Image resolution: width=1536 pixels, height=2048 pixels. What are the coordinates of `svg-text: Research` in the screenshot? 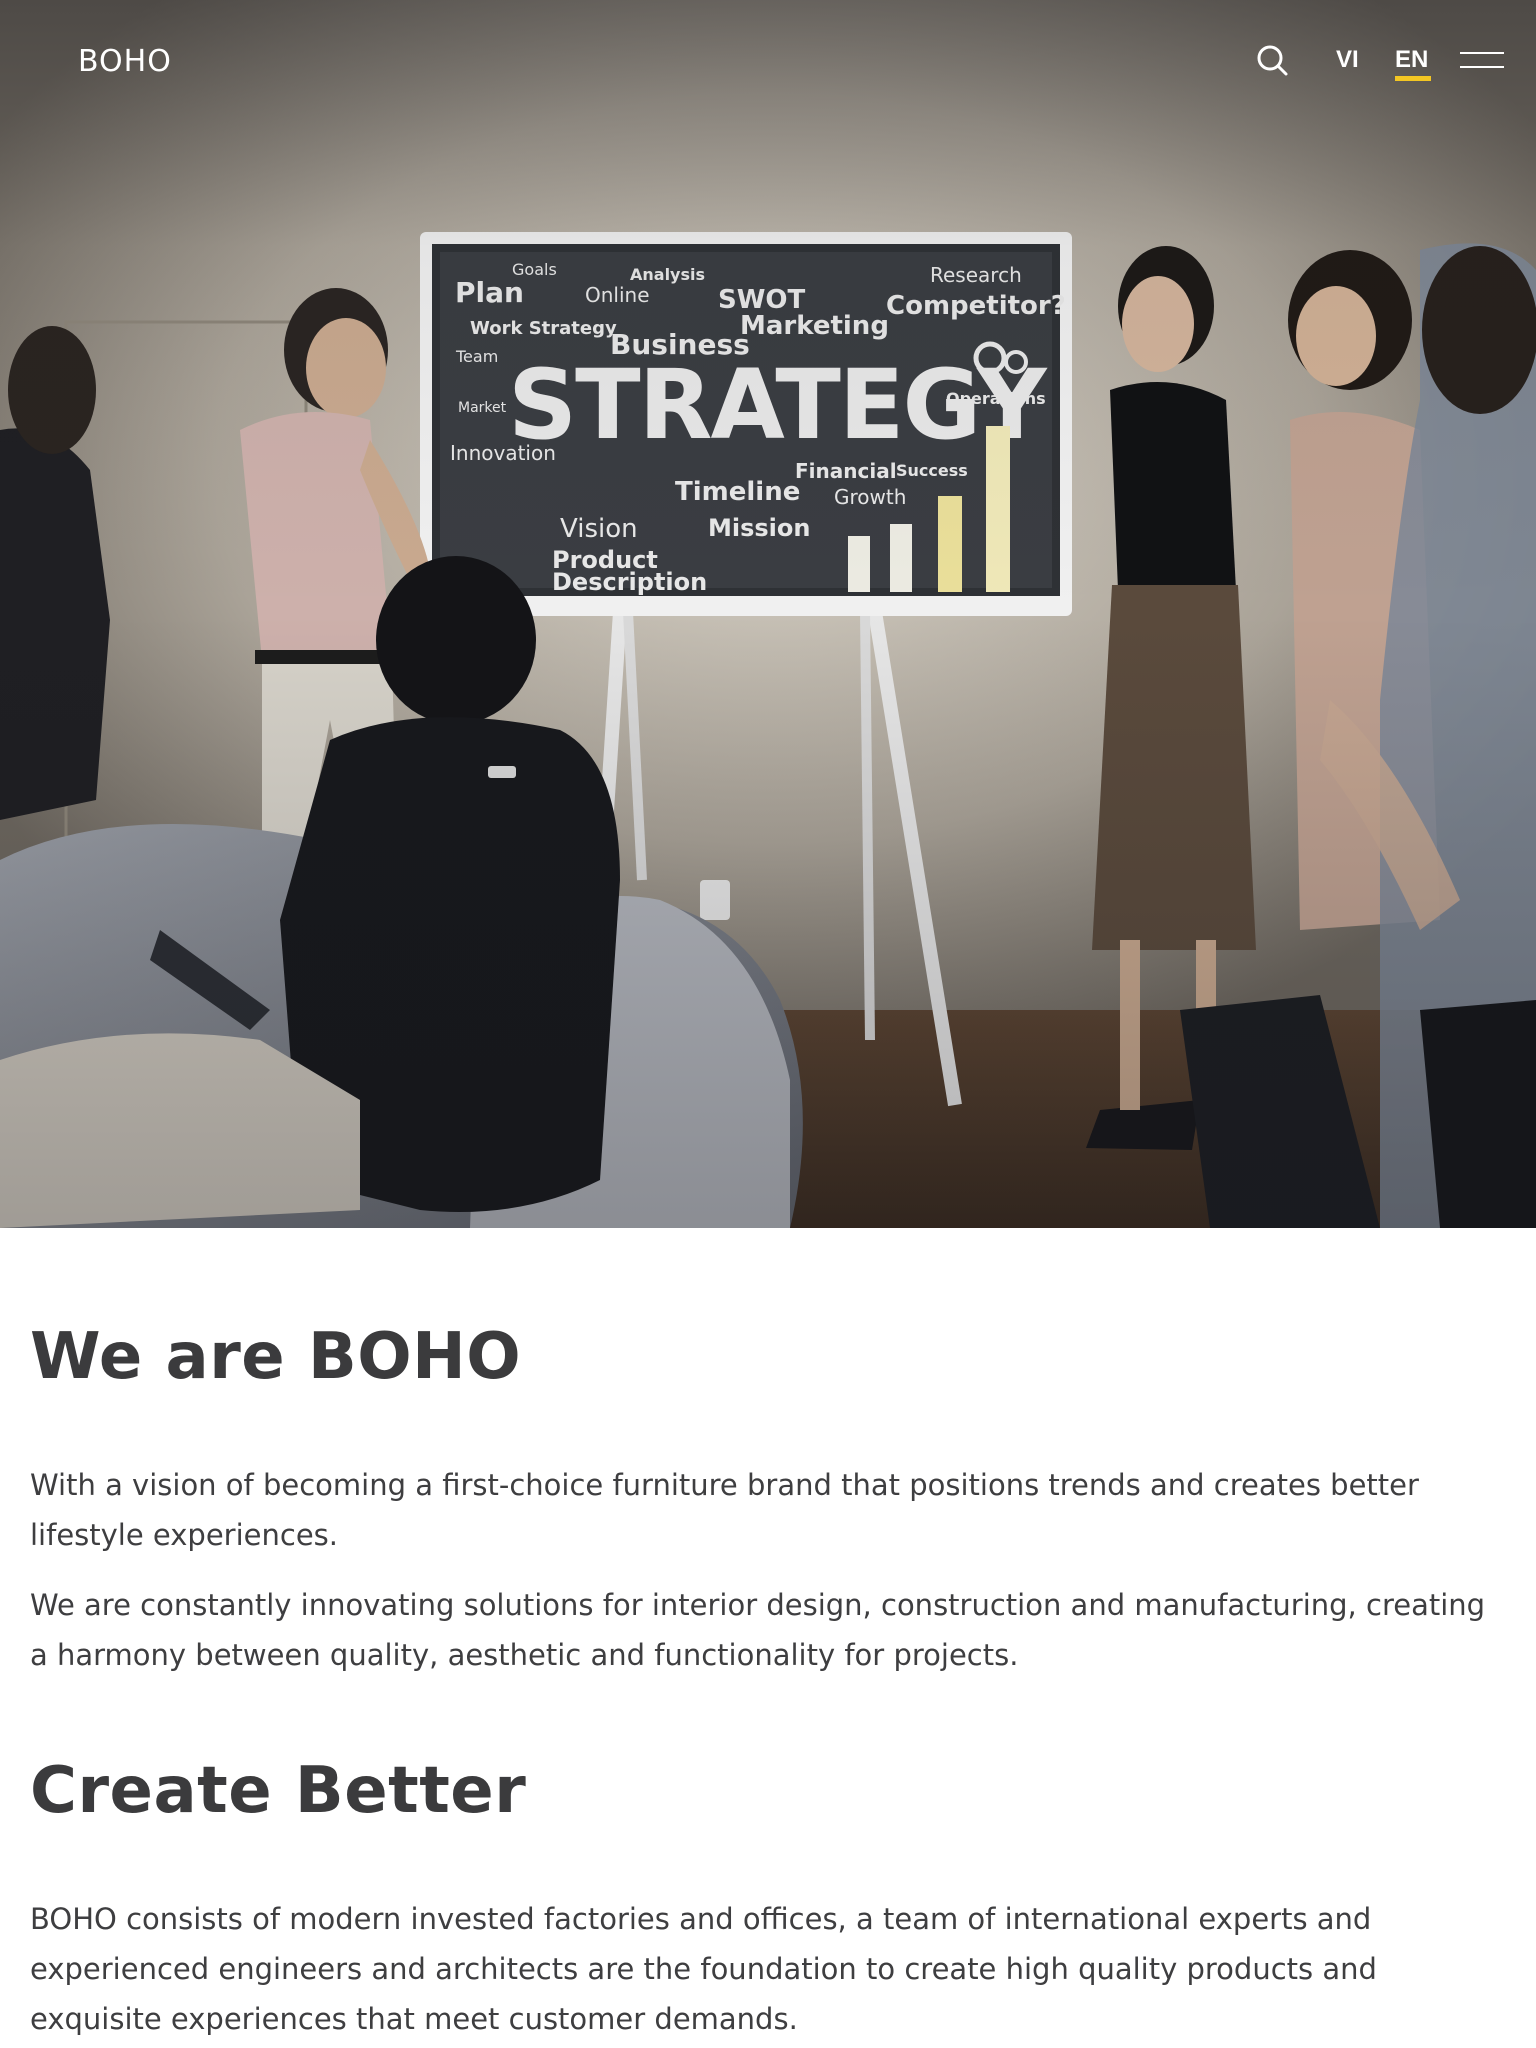 It's located at (976, 275).